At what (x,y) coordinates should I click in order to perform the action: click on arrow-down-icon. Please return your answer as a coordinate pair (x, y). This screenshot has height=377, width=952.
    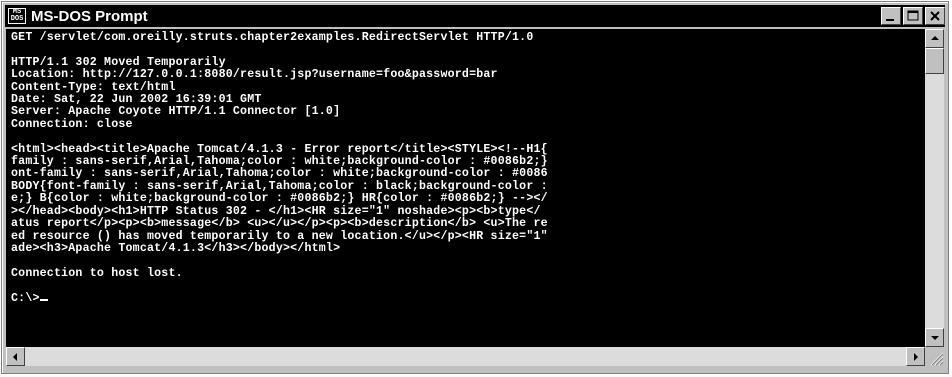
    Looking at the image, I should click on (935, 338).